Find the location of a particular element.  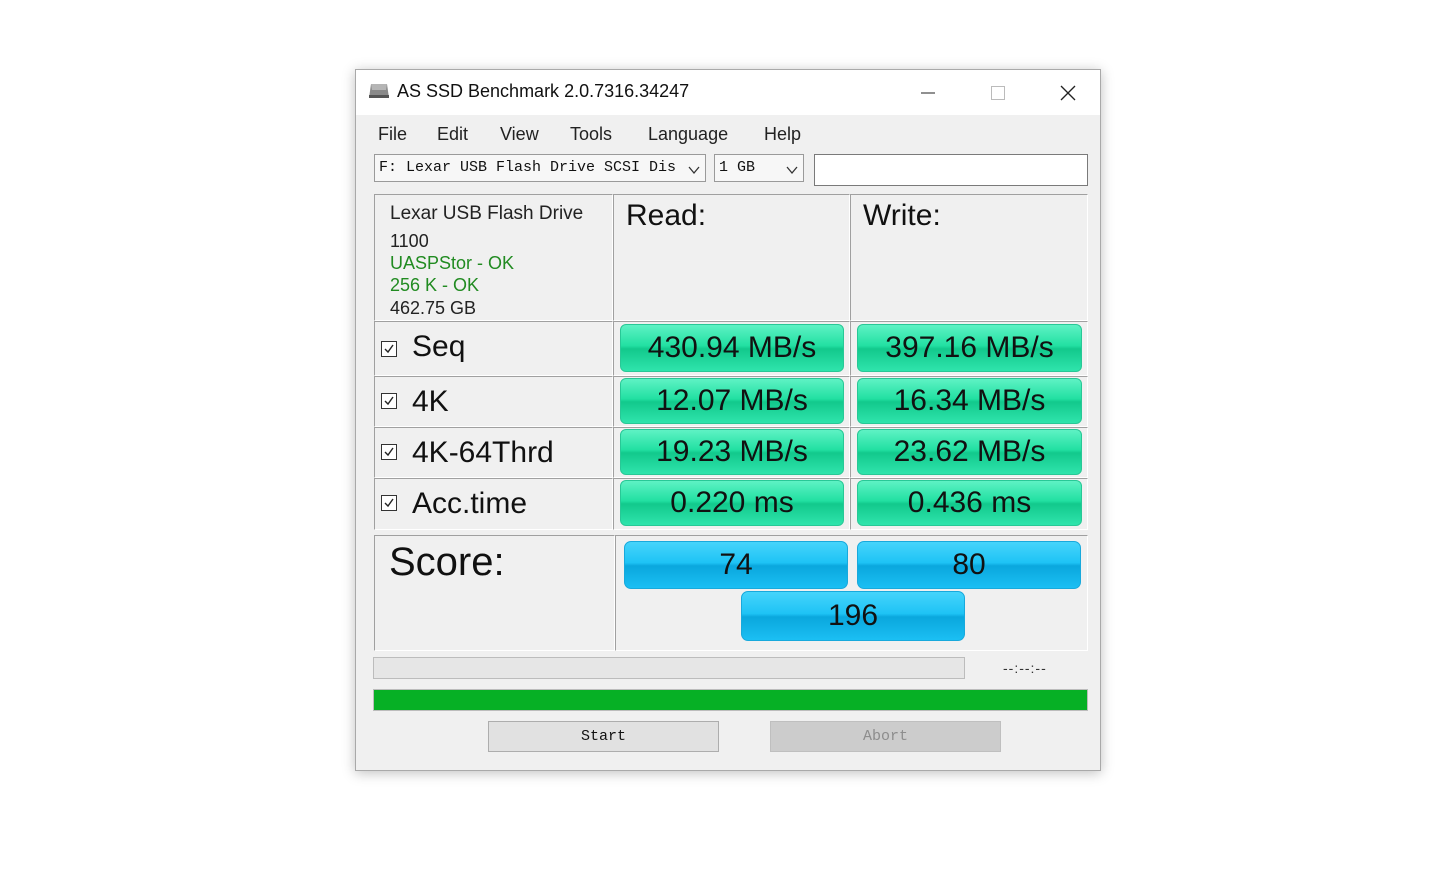

score-read: 74 is located at coordinates (736, 565).